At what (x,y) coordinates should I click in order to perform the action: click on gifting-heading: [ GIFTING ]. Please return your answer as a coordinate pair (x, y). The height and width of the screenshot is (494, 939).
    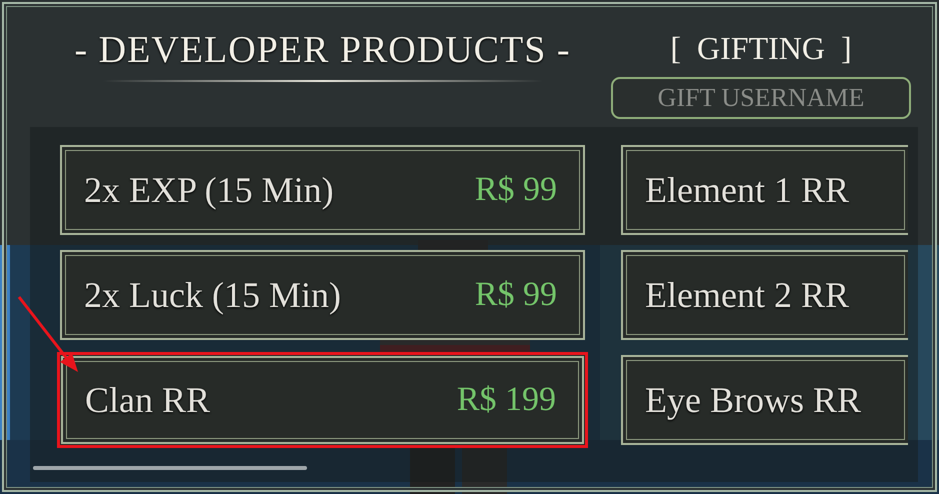
    Looking at the image, I should click on (761, 48).